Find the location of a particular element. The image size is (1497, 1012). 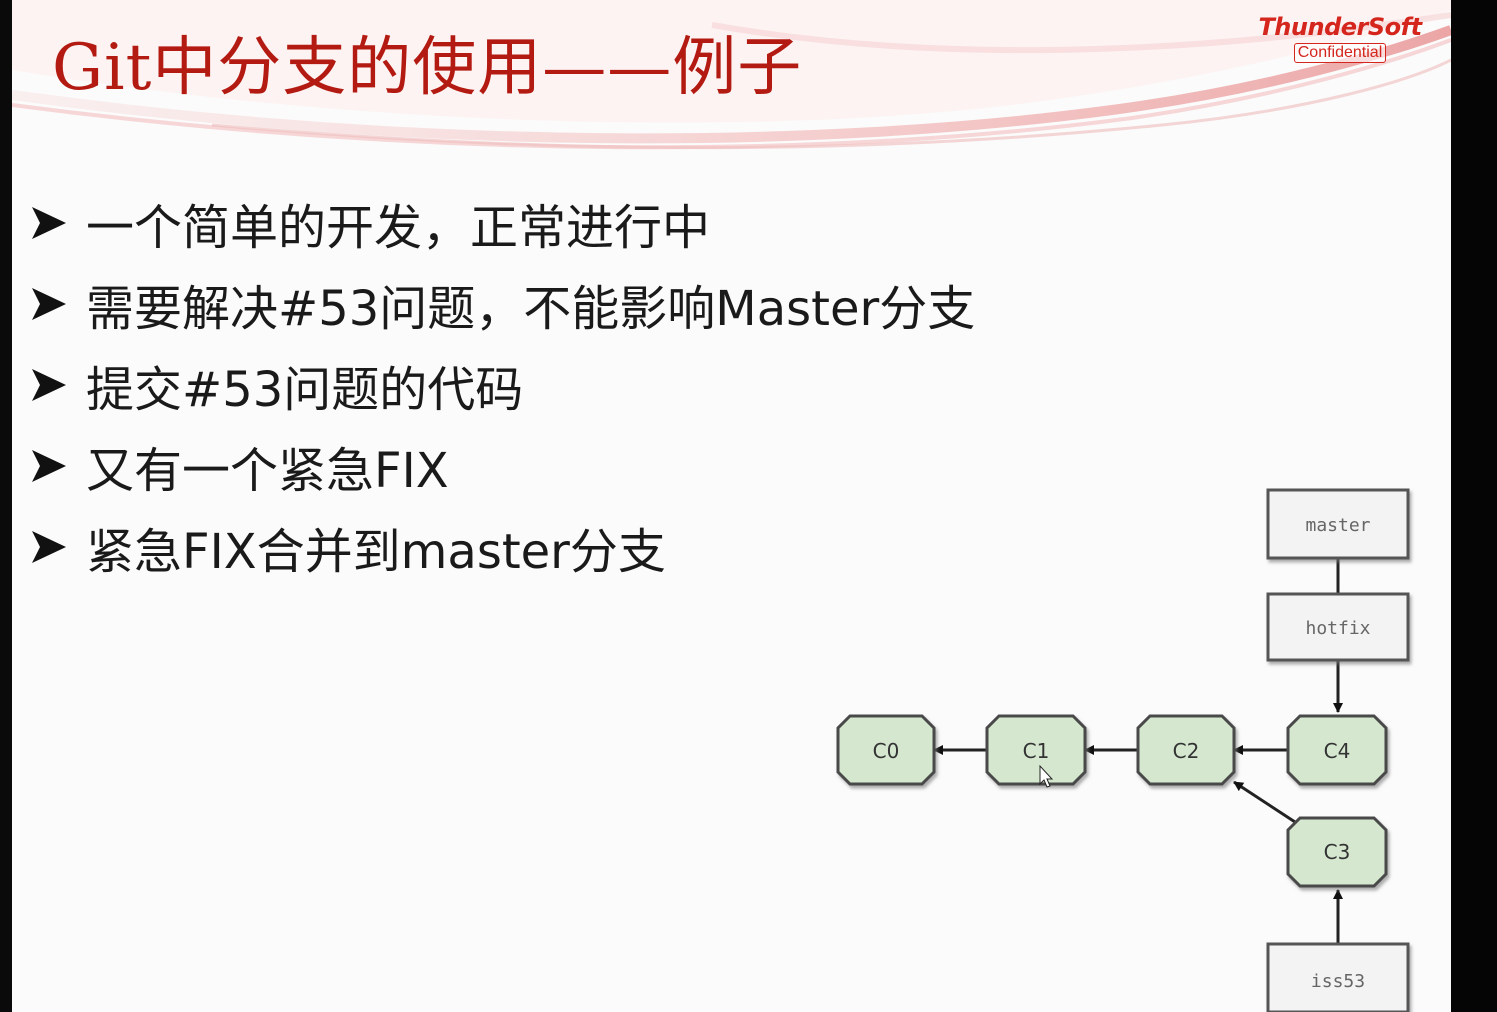

bullet-item: 紧急FIX合并到master分支 is located at coordinates (502, 546).